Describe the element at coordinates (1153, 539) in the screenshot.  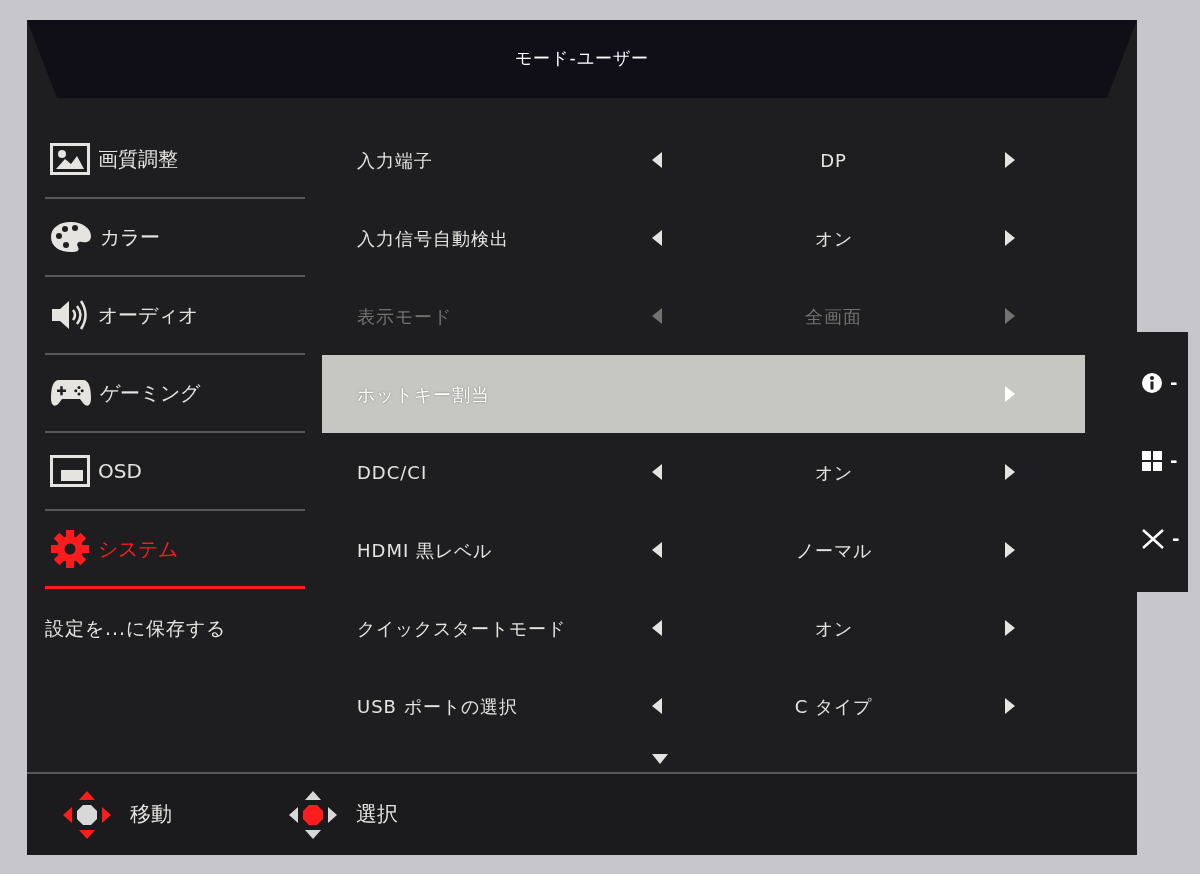
I see `close-icon` at that location.